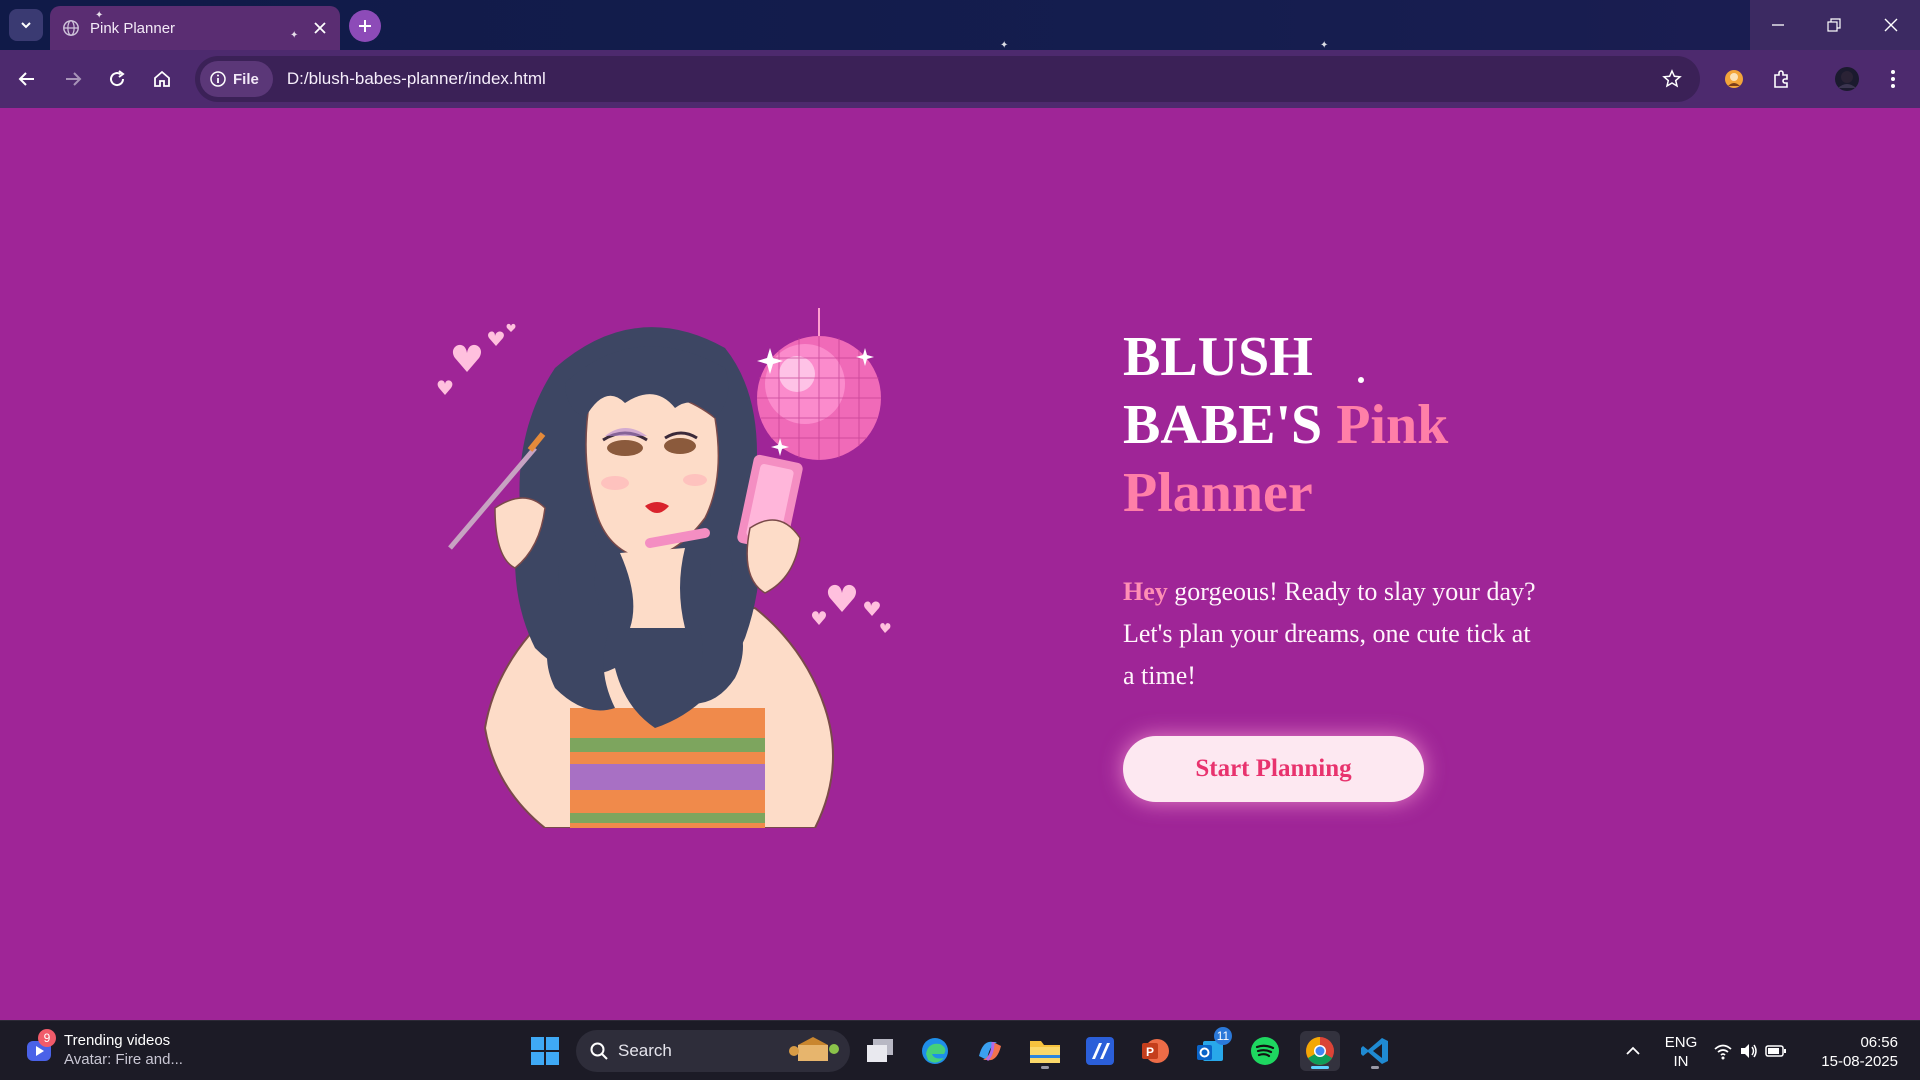 This screenshot has height=1080, width=1920. Describe the element at coordinates (195, 28) in the screenshot. I see `active-tab: Pink Planner` at that location.